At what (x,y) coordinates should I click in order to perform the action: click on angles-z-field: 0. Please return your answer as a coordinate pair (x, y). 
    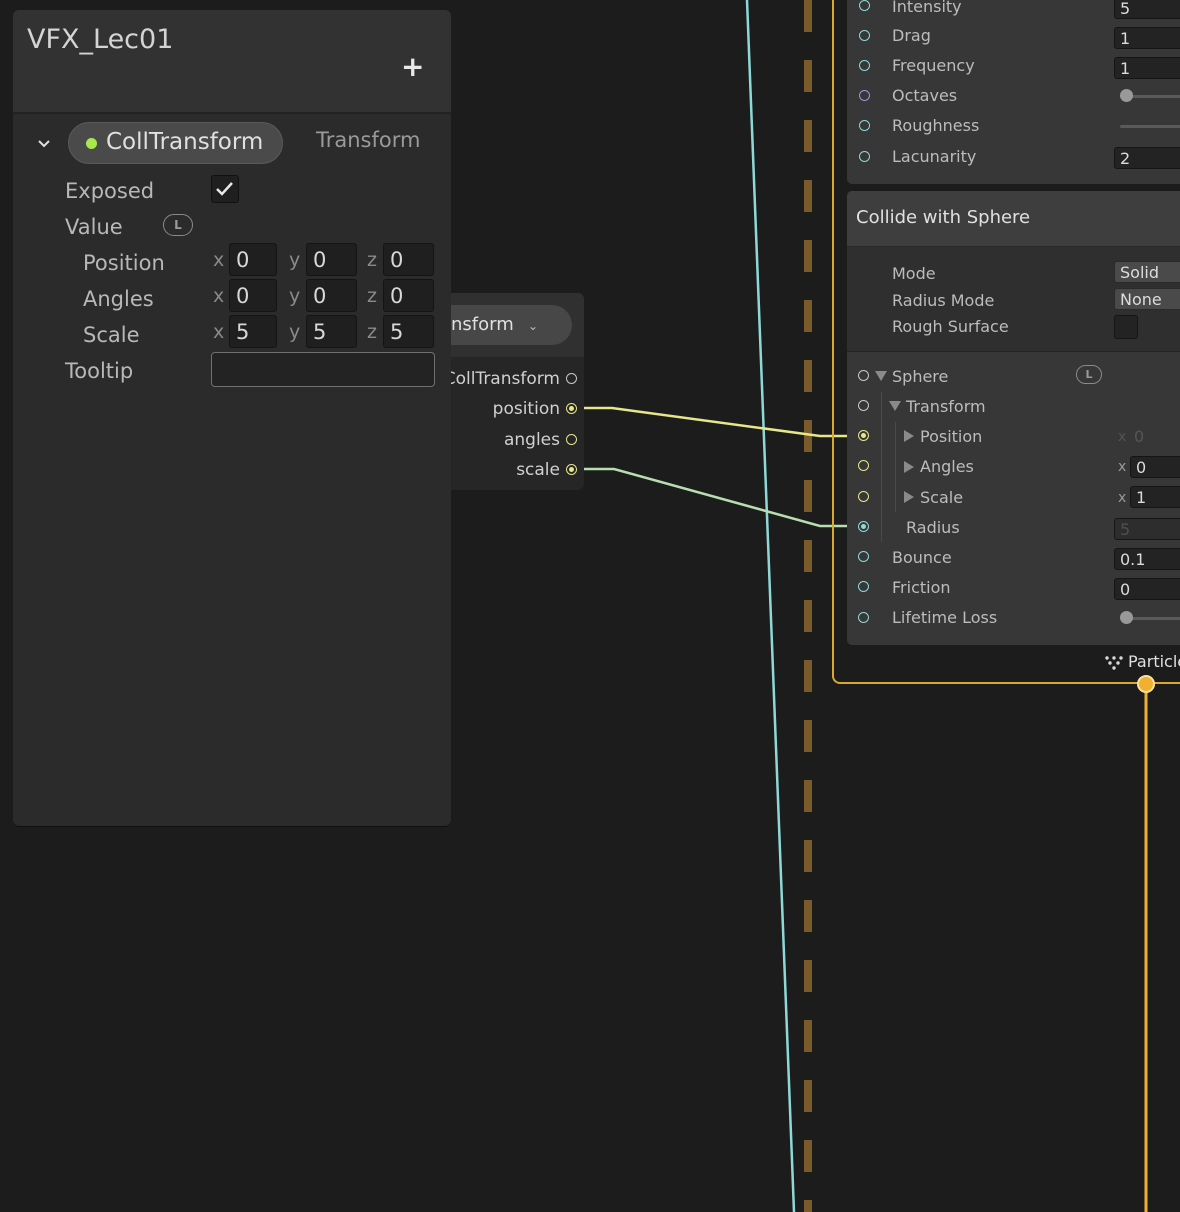
    Looking at the image, I should click on (408, 295).